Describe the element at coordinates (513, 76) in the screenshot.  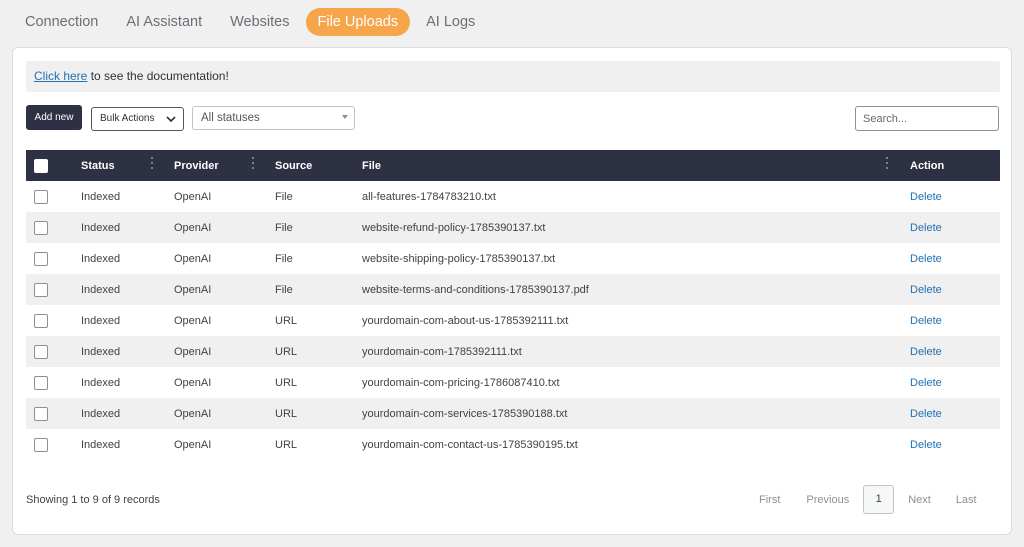
I see `documentation-notice: Click here to see the documentation!` at that location.